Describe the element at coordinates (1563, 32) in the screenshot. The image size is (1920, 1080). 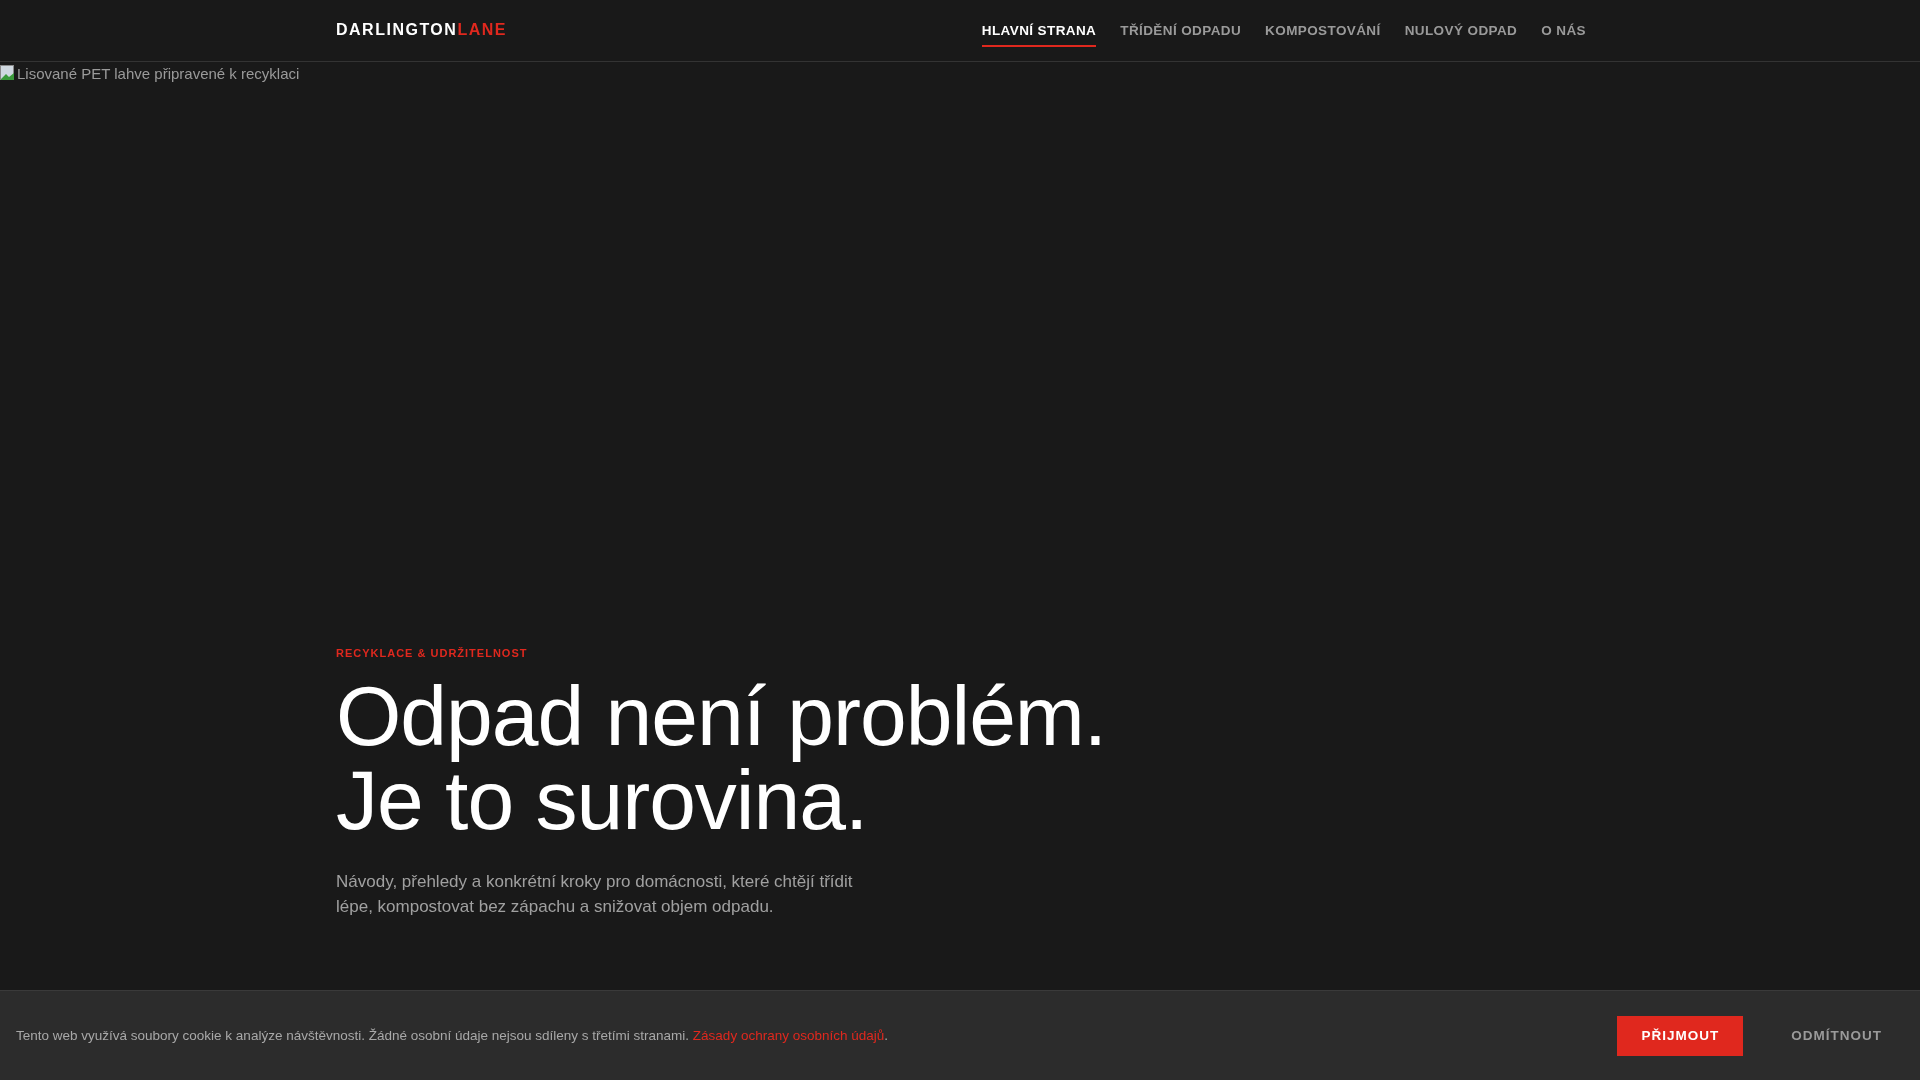
I see `nav-link: O NÁS` at that location.